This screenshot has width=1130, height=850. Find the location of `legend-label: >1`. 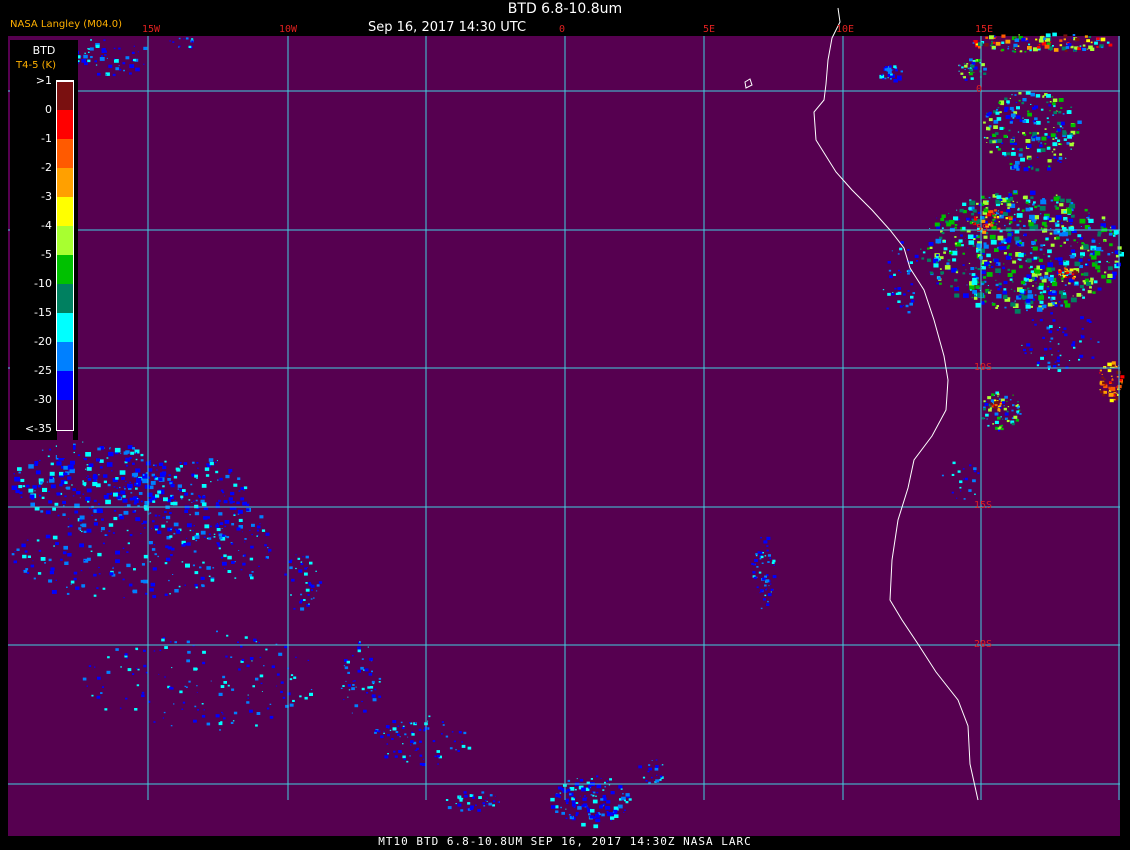

legend-label: >1 is located at coordinates (43, 80).